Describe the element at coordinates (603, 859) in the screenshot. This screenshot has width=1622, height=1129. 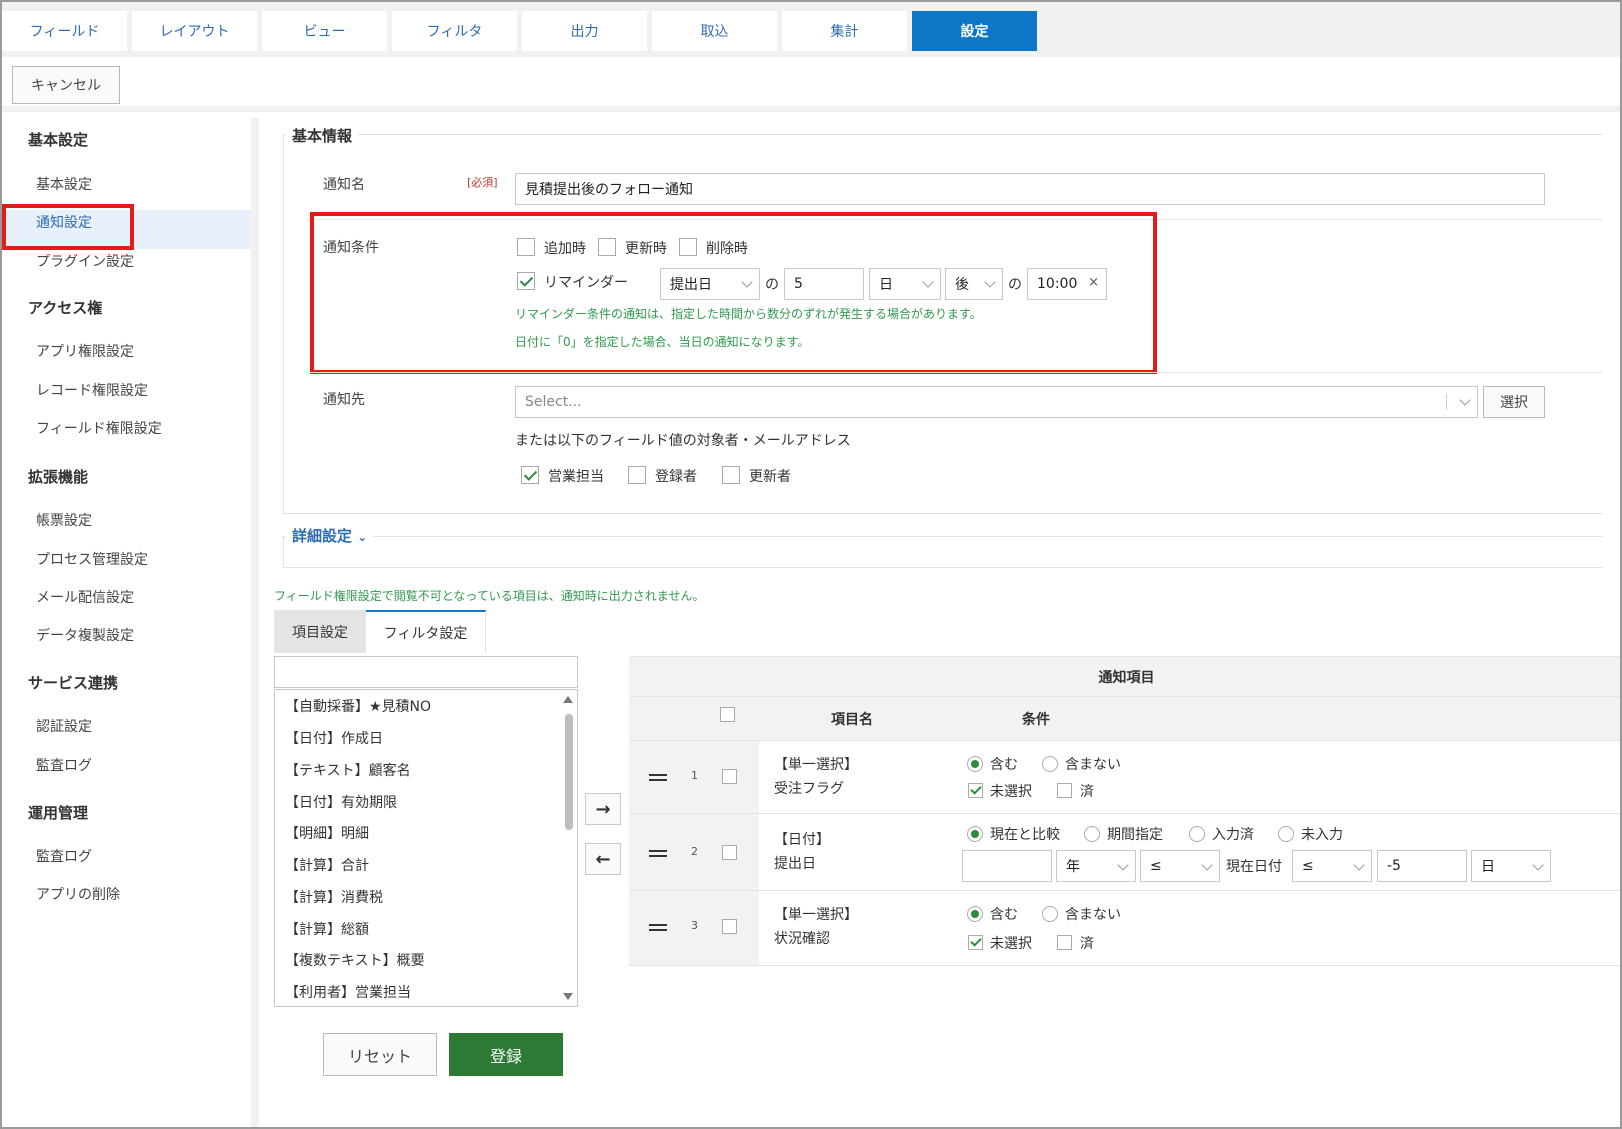
I see `remove-field-button: ←` at that location.